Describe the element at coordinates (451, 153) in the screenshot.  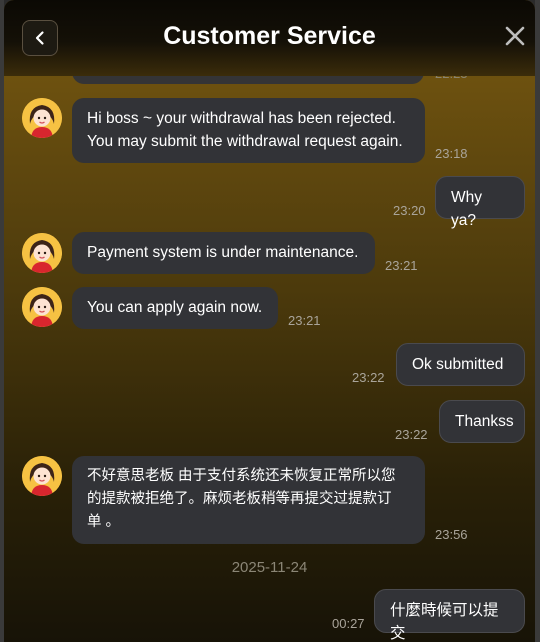
I see `message-time: 23:18` at that location.